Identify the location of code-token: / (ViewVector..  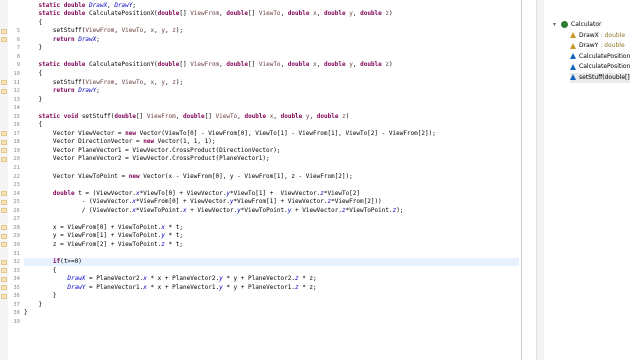
(78, 210).